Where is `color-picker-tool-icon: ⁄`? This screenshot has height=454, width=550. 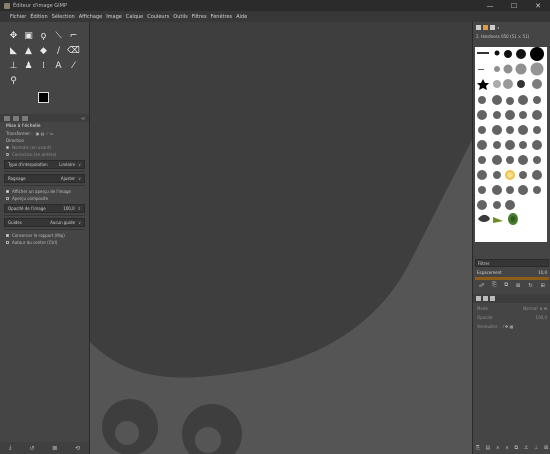
color-picker-tool-icon: ⁄ is located at coordinates (73, 65).